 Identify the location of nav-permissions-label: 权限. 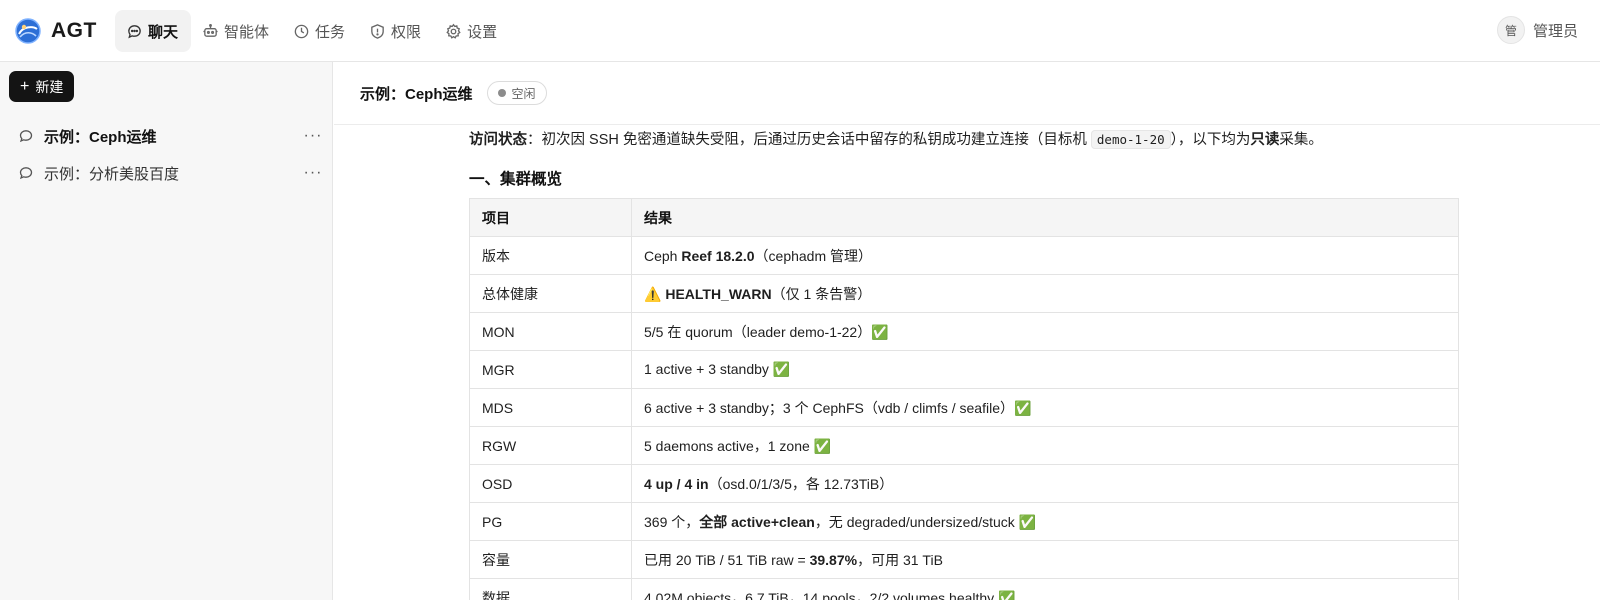
(406, 32).